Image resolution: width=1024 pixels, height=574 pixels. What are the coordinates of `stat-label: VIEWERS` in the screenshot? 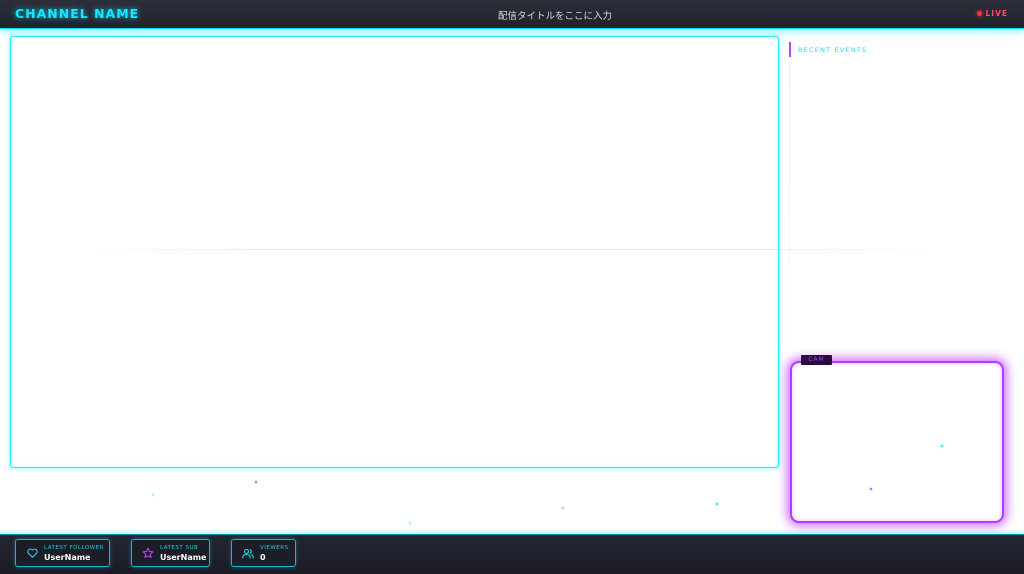 It's located at (274, 547).